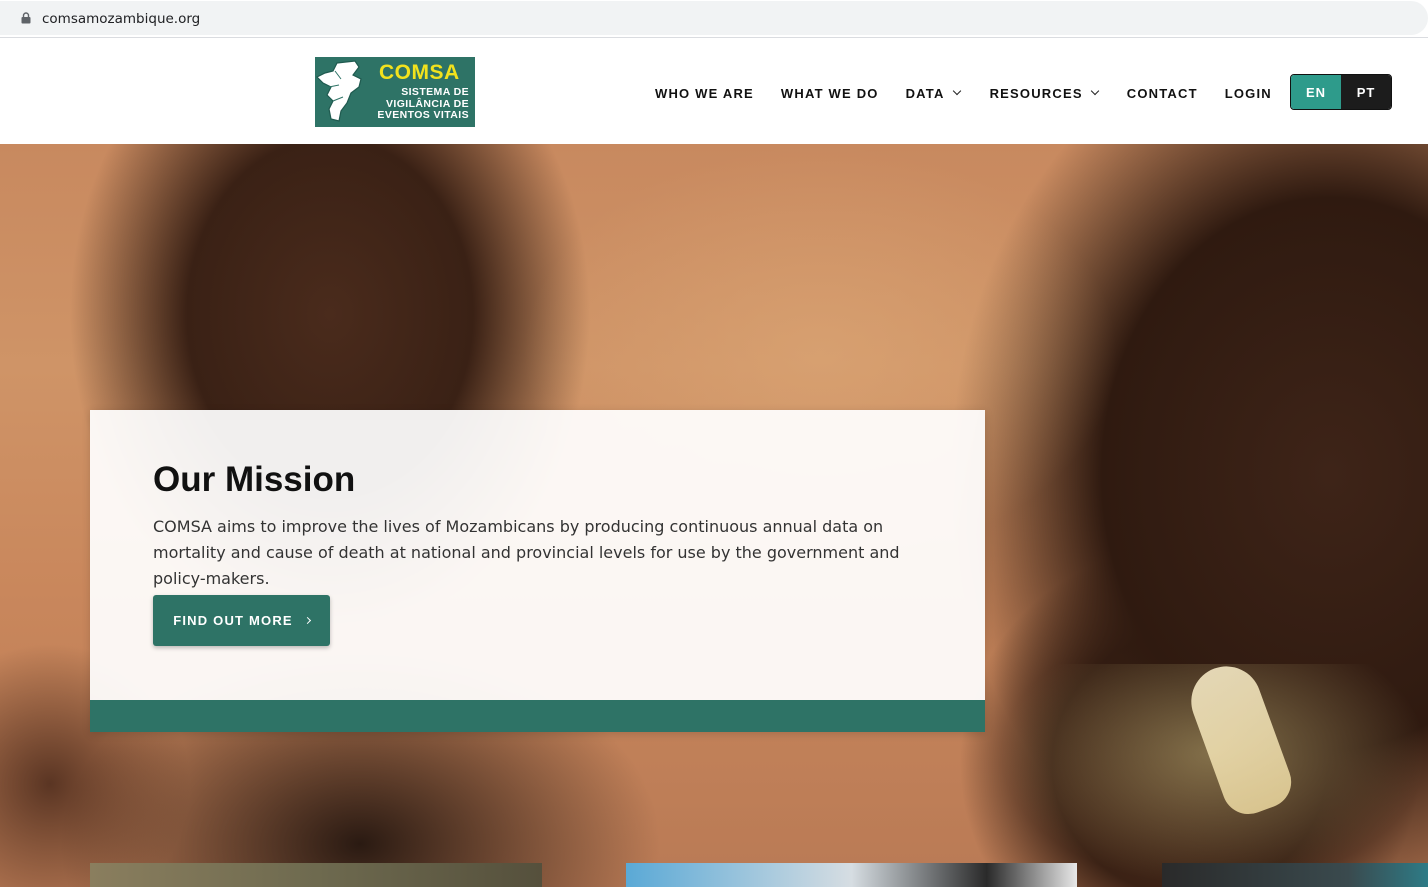 Image resolution: width=1428 pixels, height=887 pixels. I want to click on logo-title: COMSA, so click(419, 72).